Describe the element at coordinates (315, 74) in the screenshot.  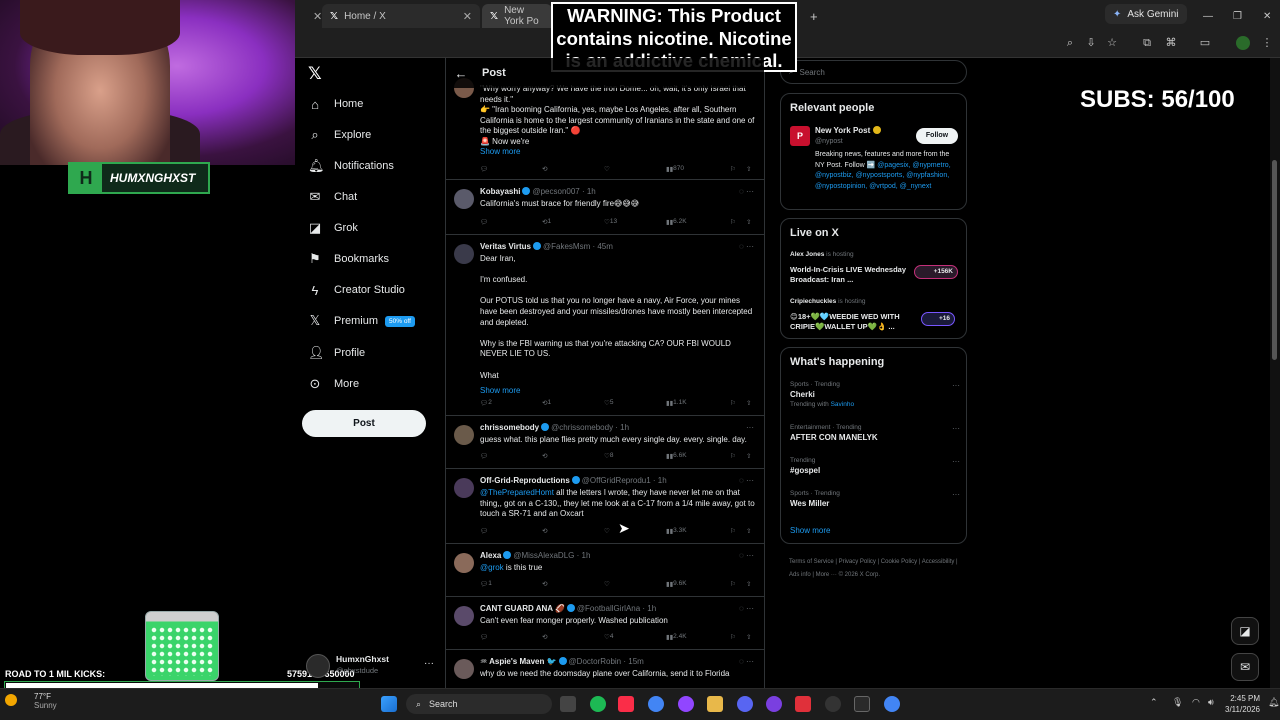
I see `x-logo-icon: 𝕏` at that location.